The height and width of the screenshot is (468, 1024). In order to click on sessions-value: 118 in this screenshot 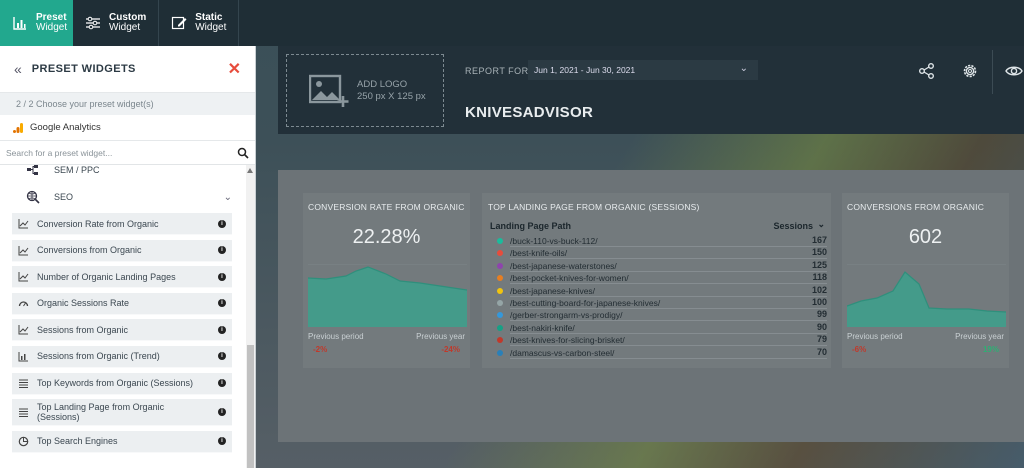, I will do `click(819, 277)`.